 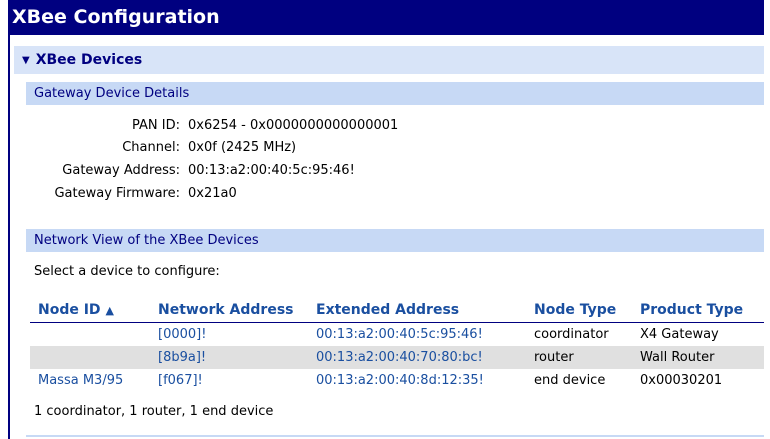 I want to click on channel-row: Channel: 0x0f (2425 MHz), so click(x=163, y=148).